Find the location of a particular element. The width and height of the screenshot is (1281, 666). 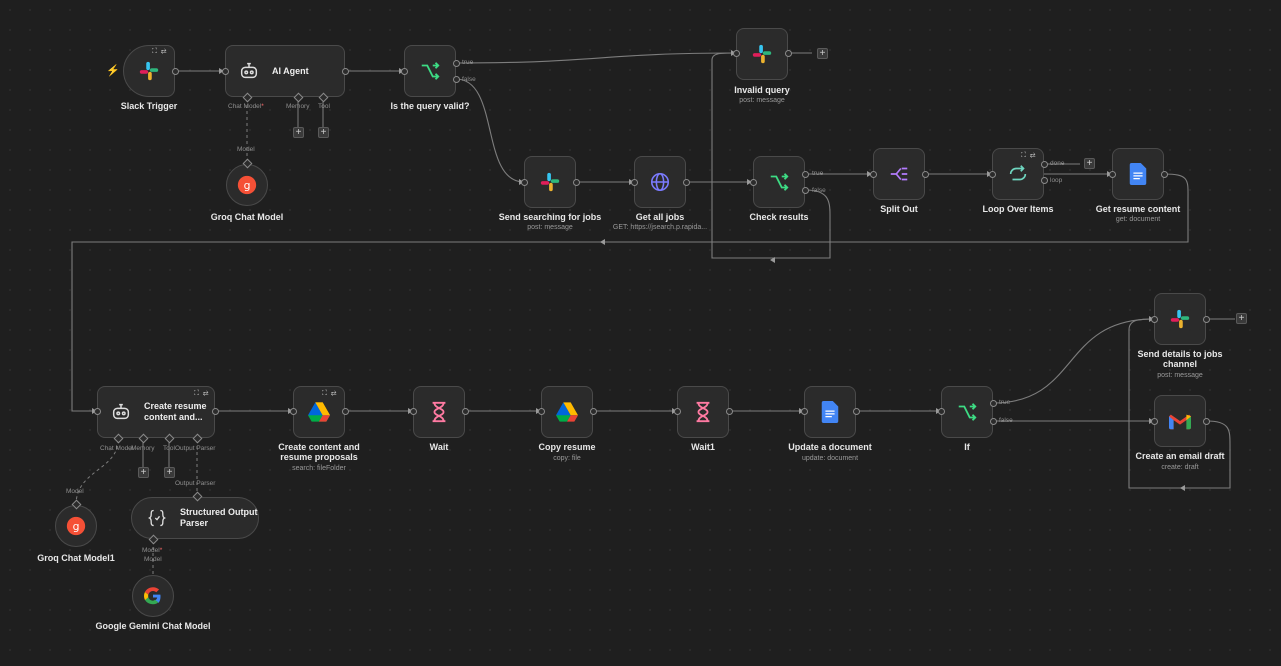

globe-icon is located at coordinates (660, 182).